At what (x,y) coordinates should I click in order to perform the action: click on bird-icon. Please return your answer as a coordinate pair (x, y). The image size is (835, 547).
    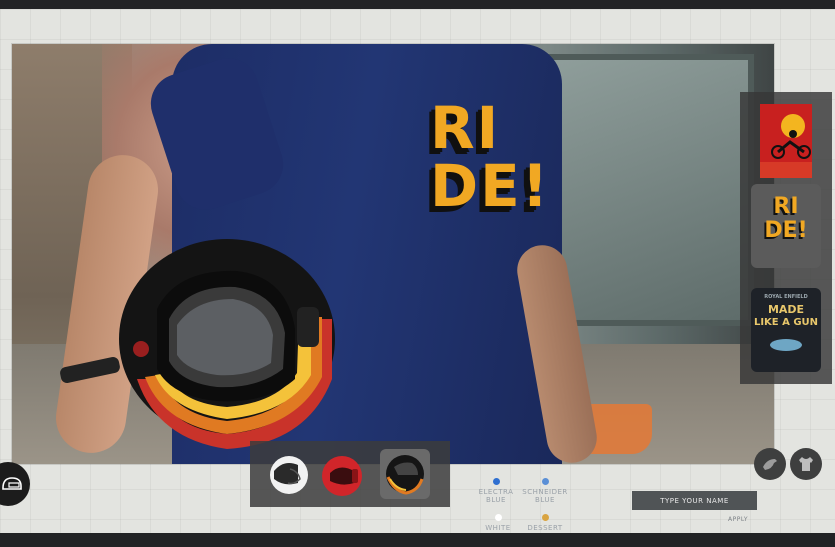
    Looking at the image, I should click on (770, 464).